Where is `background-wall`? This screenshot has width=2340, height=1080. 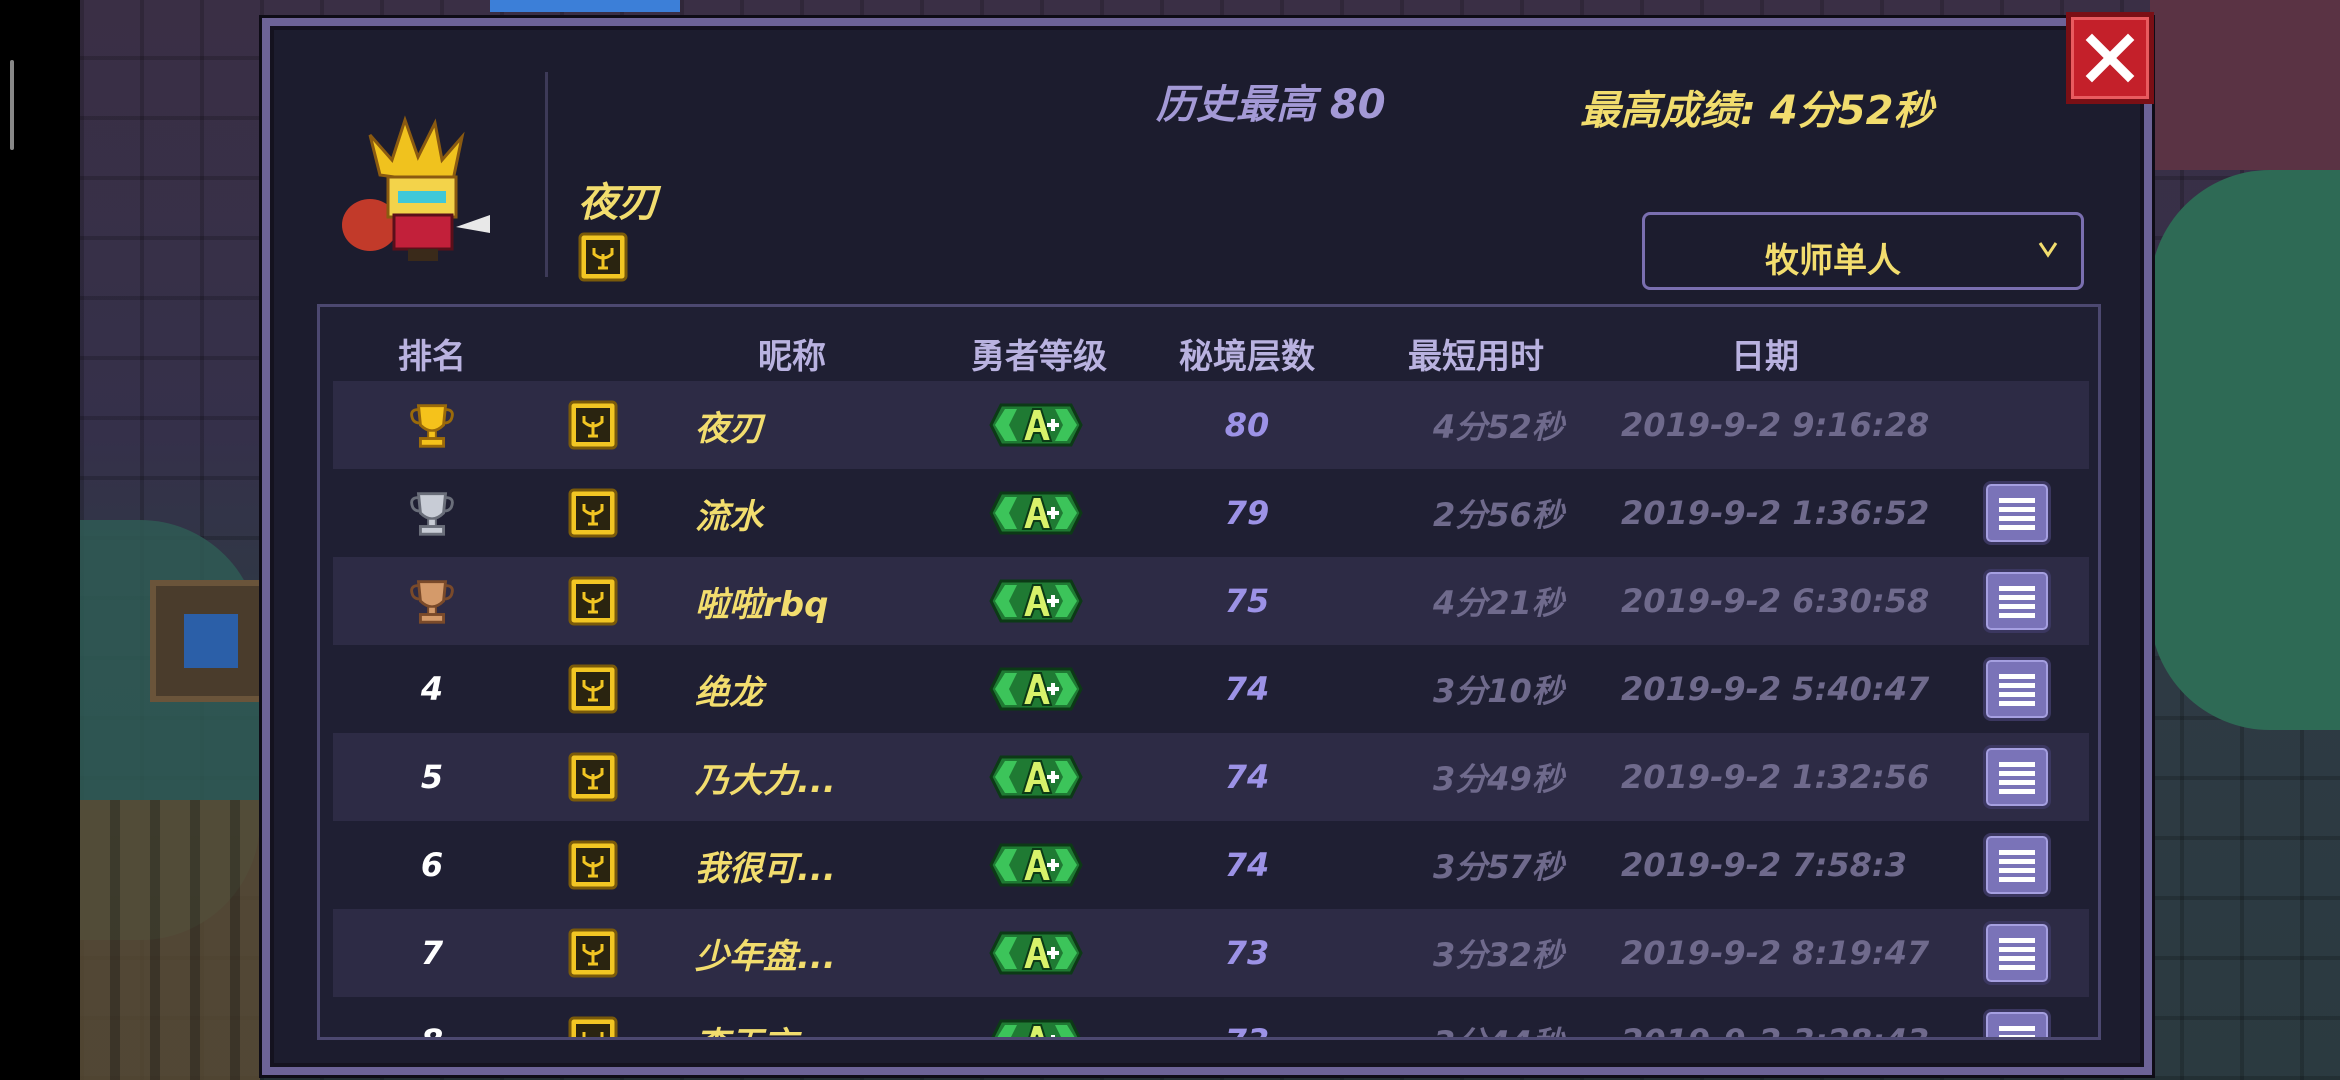
background-wall is located at coordinates (2245, 85).